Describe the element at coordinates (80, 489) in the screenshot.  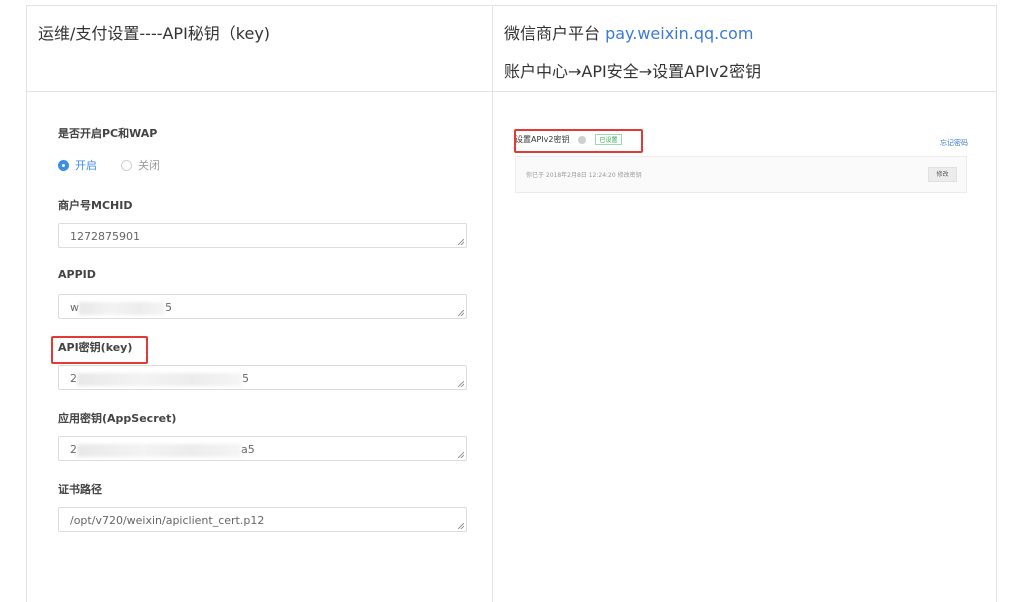
I see `cert-path-label: 证书路径` at that location.